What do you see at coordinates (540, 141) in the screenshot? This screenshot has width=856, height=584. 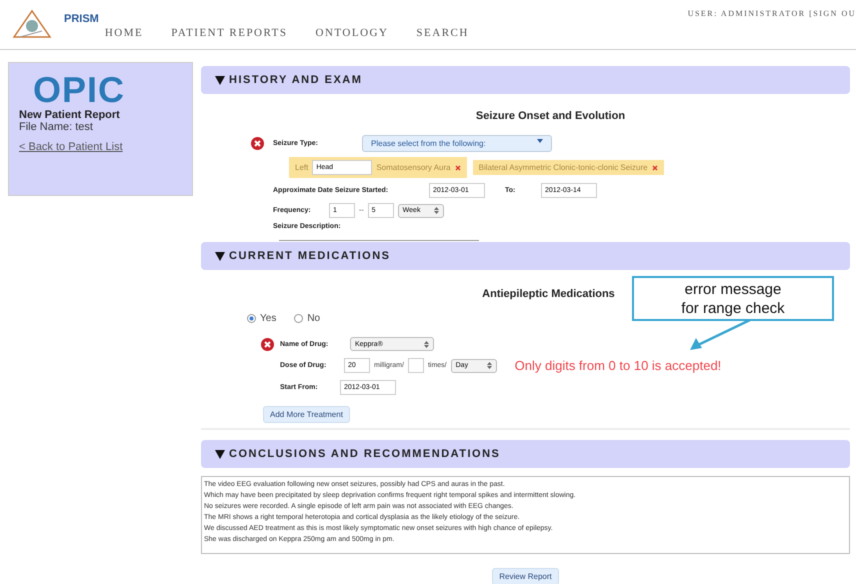 I see `dropdown-icon` at bounding box center [540, 141].